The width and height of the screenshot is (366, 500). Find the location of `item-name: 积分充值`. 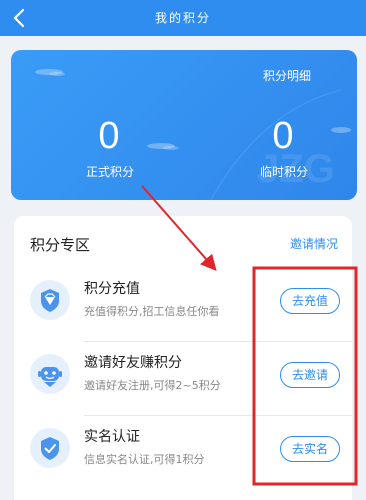

item-name: 积分充值 is located at coordinates (112, 289).